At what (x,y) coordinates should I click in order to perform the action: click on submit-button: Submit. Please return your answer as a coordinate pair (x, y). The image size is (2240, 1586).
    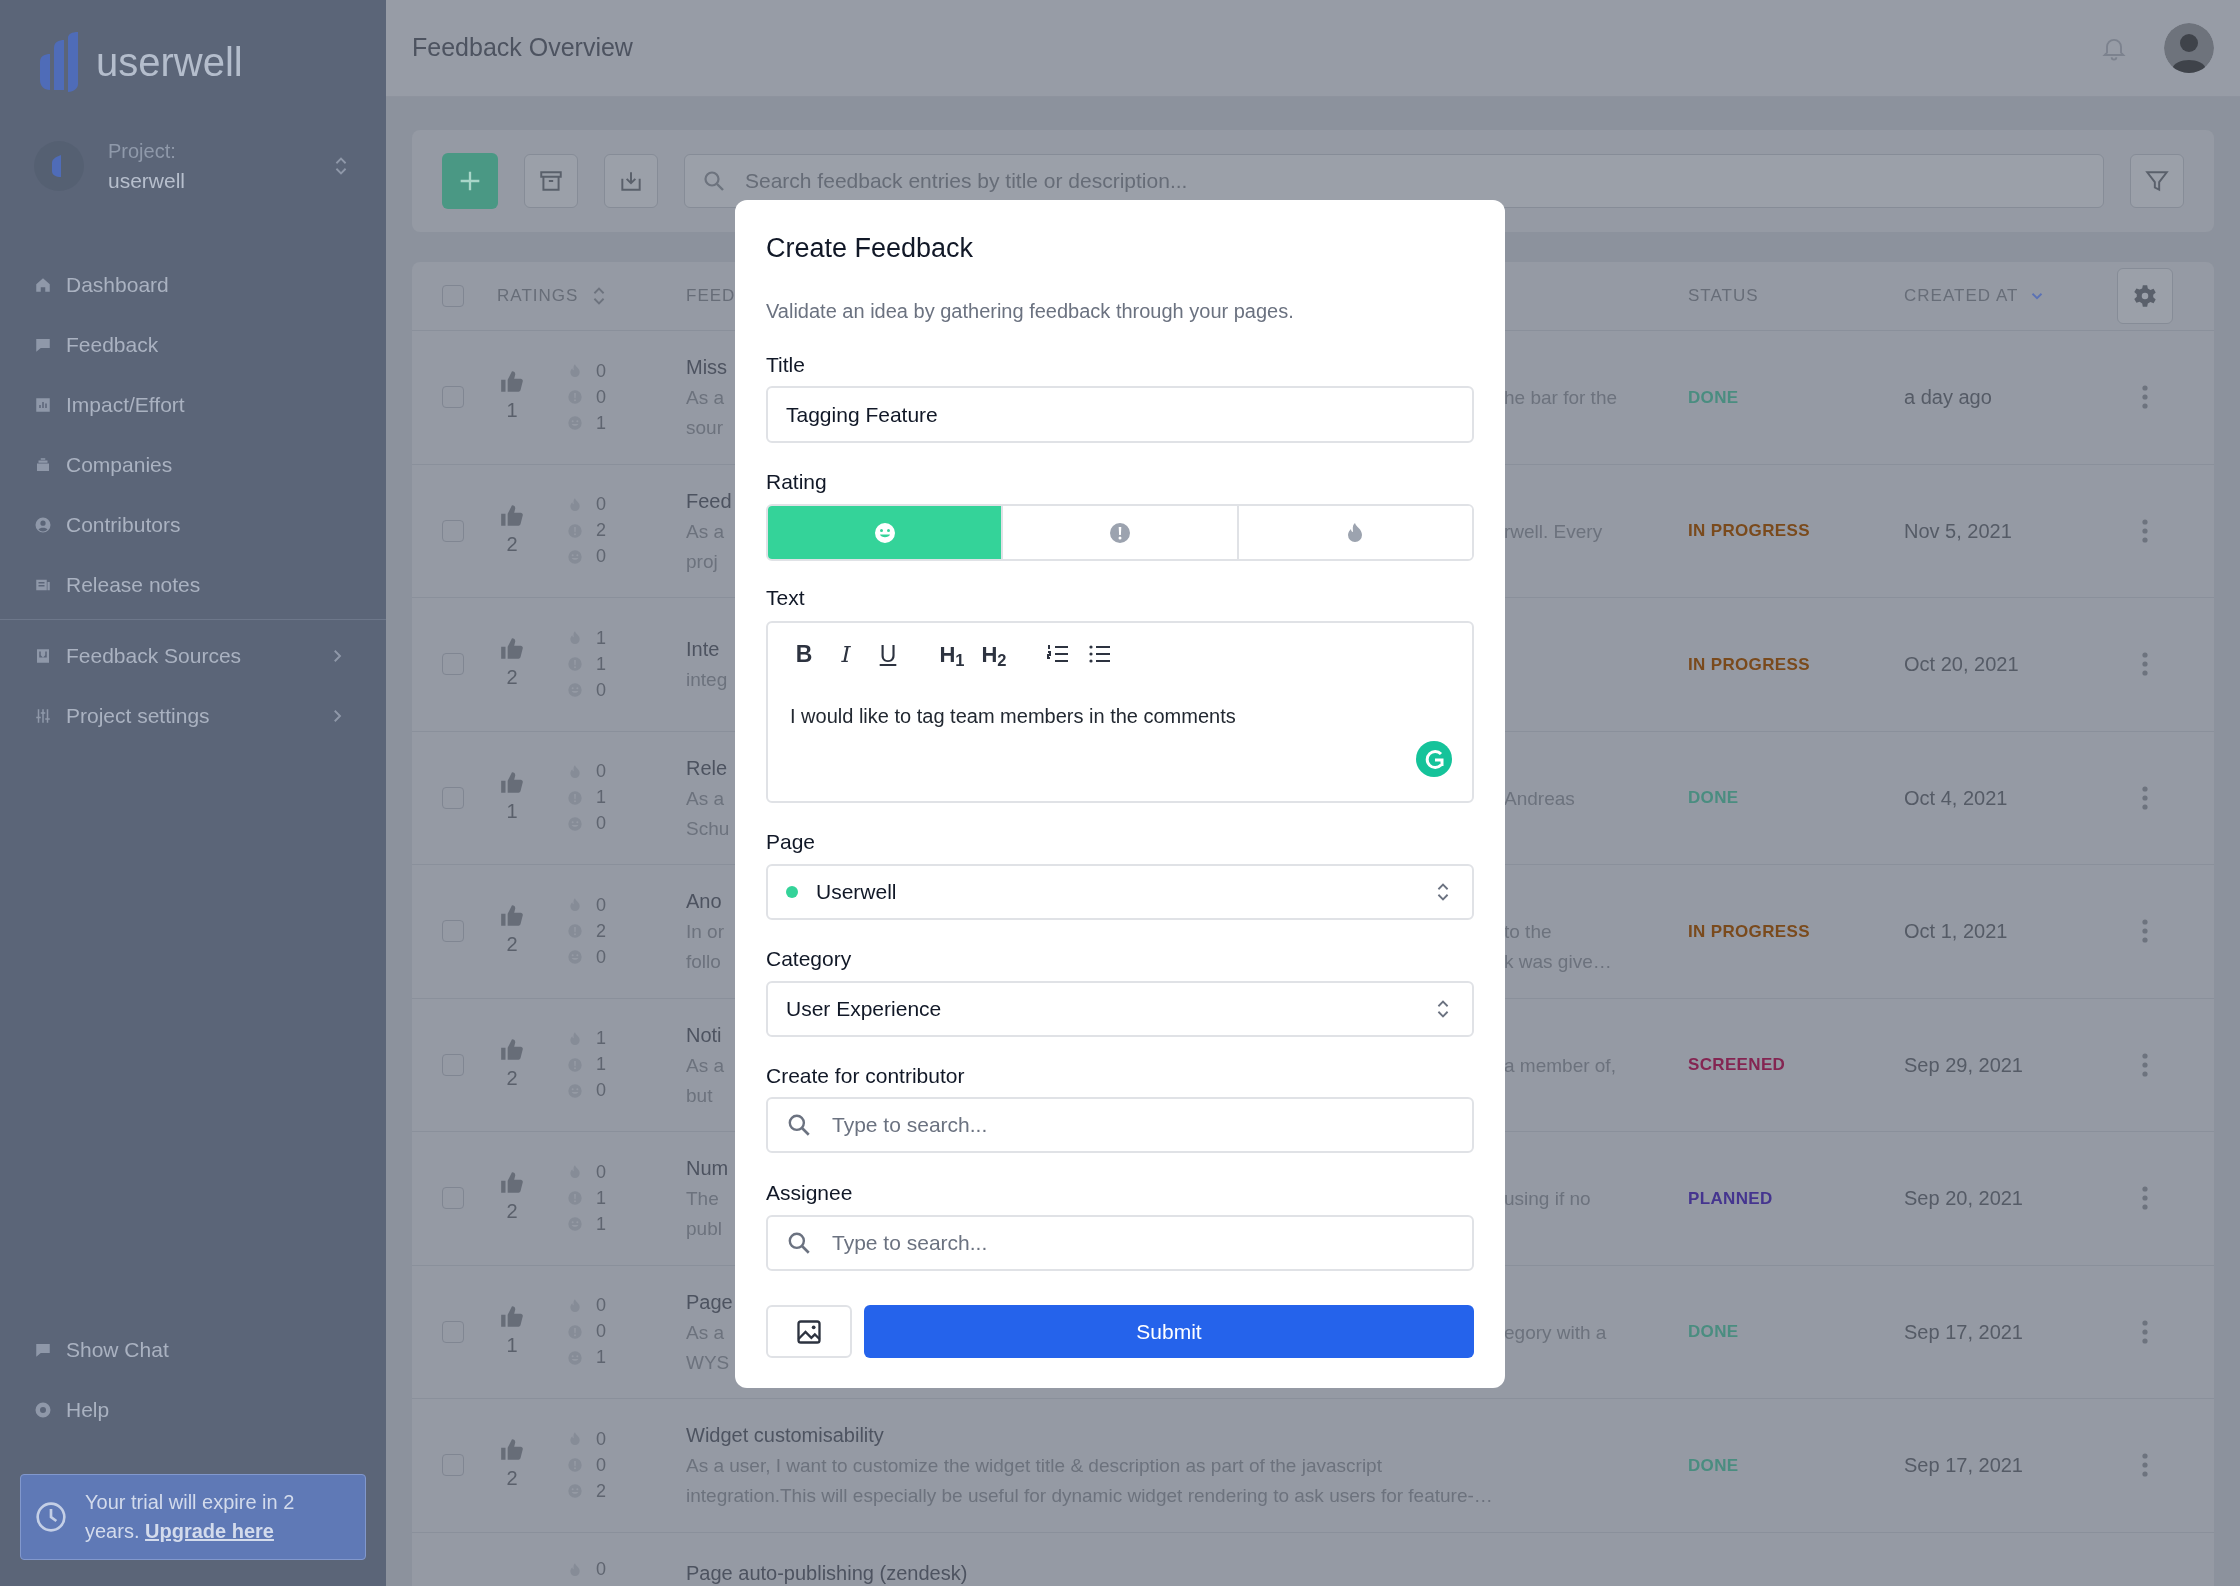
    Looking at the image, I should click on (1169, 1331).